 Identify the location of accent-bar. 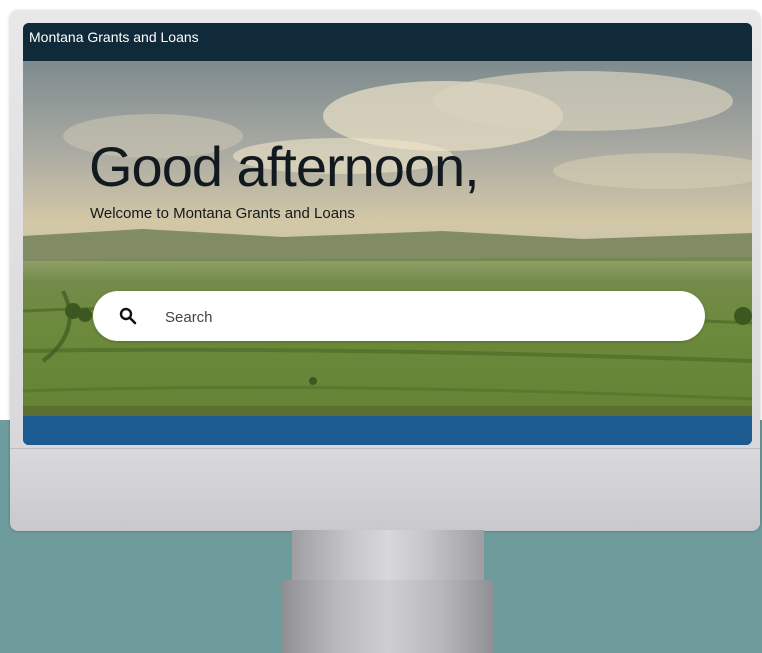
(387, 430).